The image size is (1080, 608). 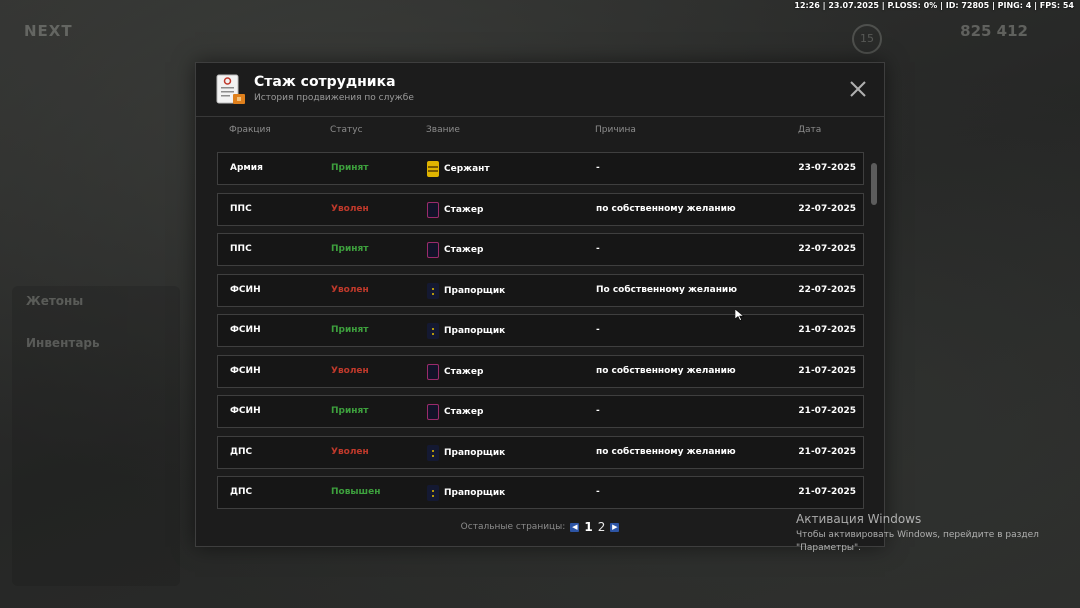 I want to click on pagination: Остальные страницы: ◀ 1 2 ▶, so click(x=540, y=527).